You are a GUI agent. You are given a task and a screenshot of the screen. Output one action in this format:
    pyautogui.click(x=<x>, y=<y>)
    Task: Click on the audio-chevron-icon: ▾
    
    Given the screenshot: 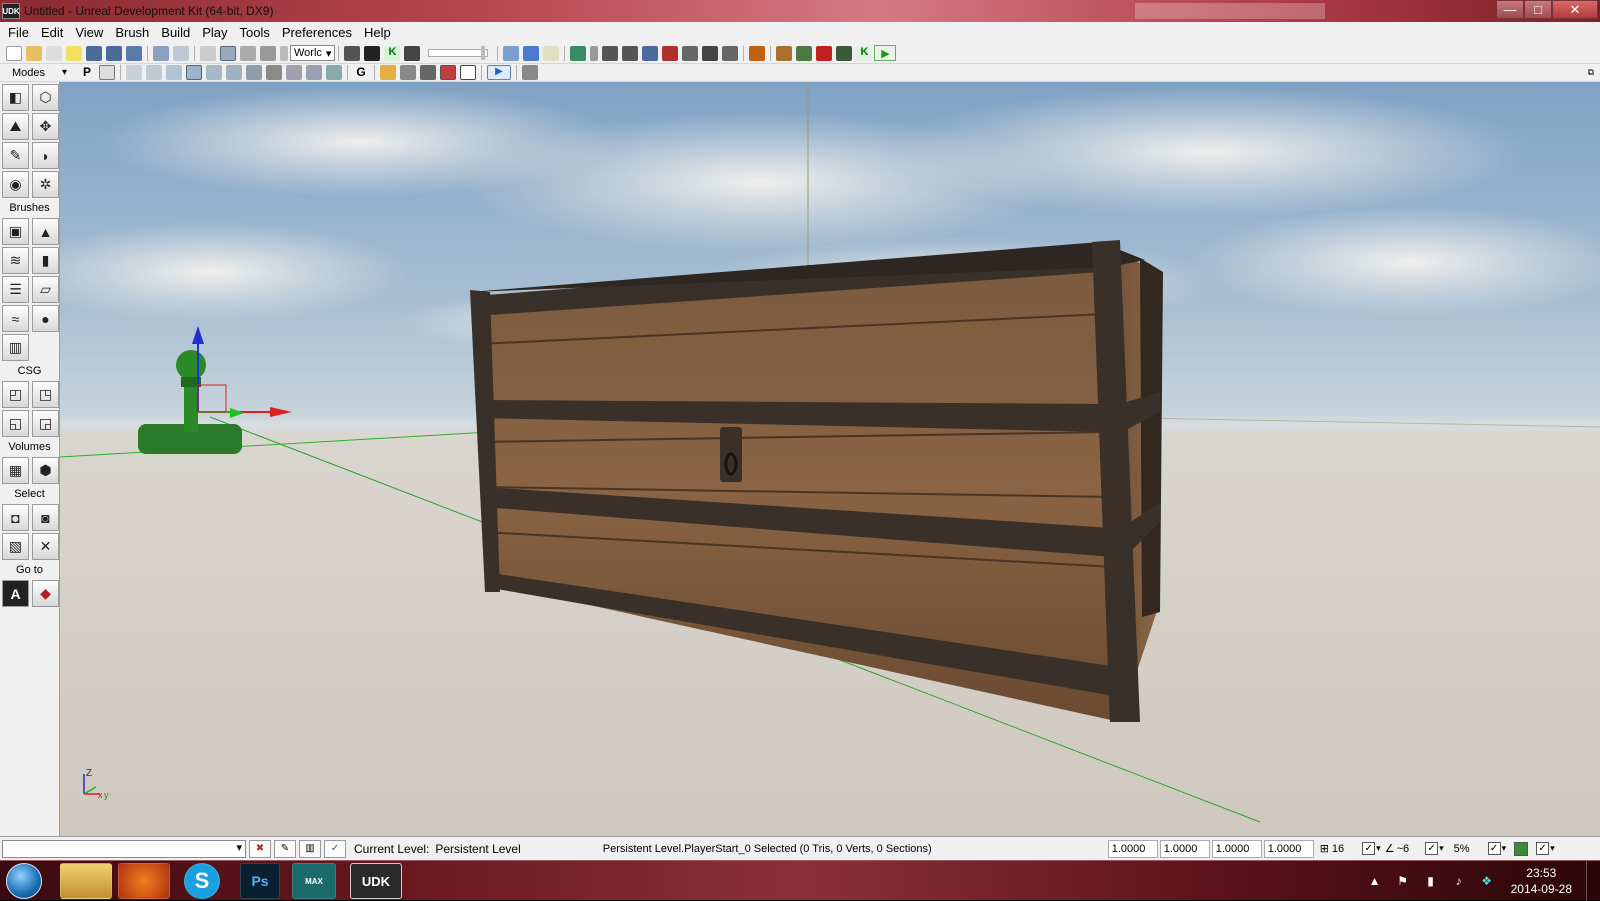 What is the action you would take?
    pyautogui.click(x=1552, y=848)
    